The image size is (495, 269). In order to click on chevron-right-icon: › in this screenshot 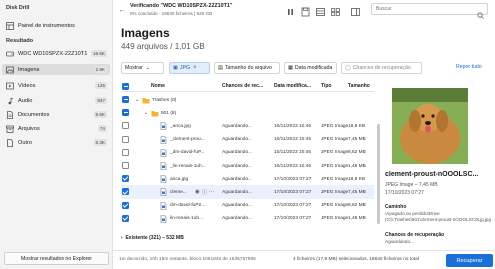, I will do `click(123, 238)`.